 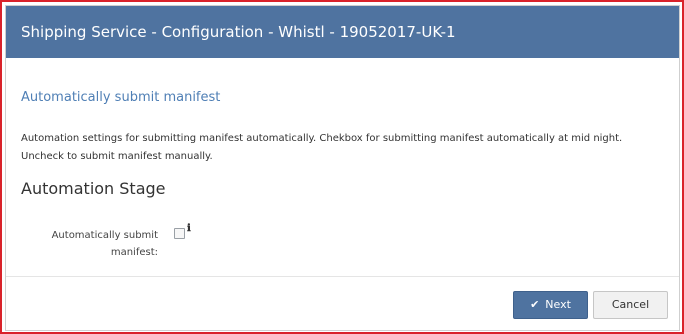 I want to click on auto-submit-label: Automatically submit manifest:, so click(x=104, y=244).